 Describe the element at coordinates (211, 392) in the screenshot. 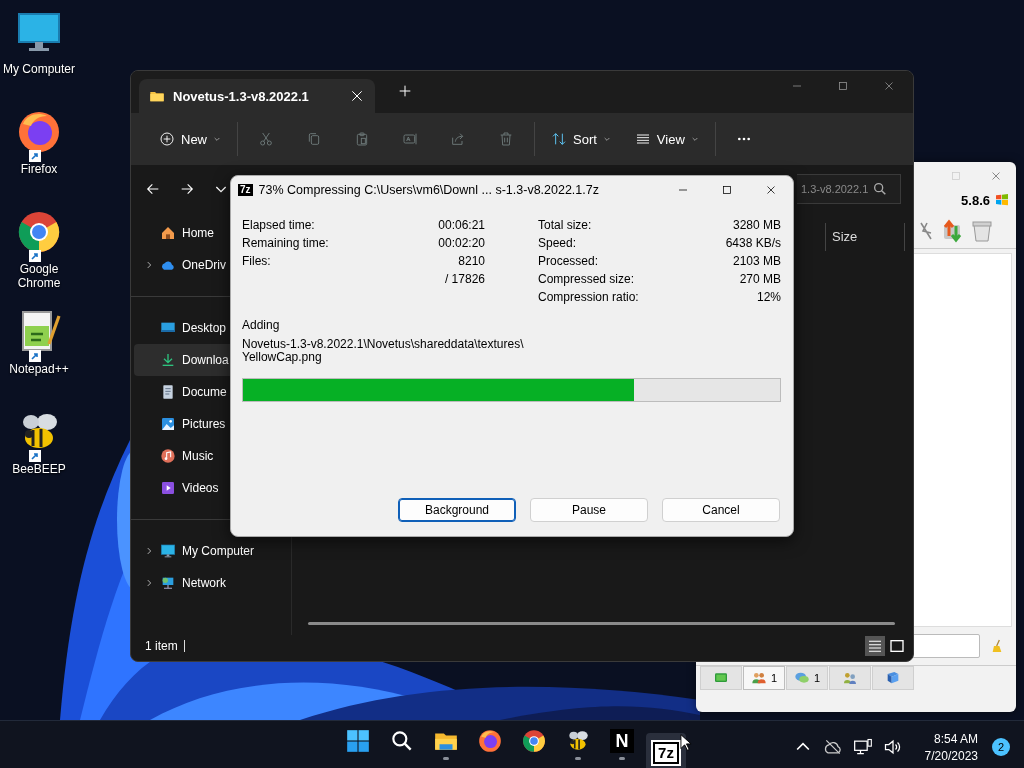

I see `sidebar-item: Docume` at that location.